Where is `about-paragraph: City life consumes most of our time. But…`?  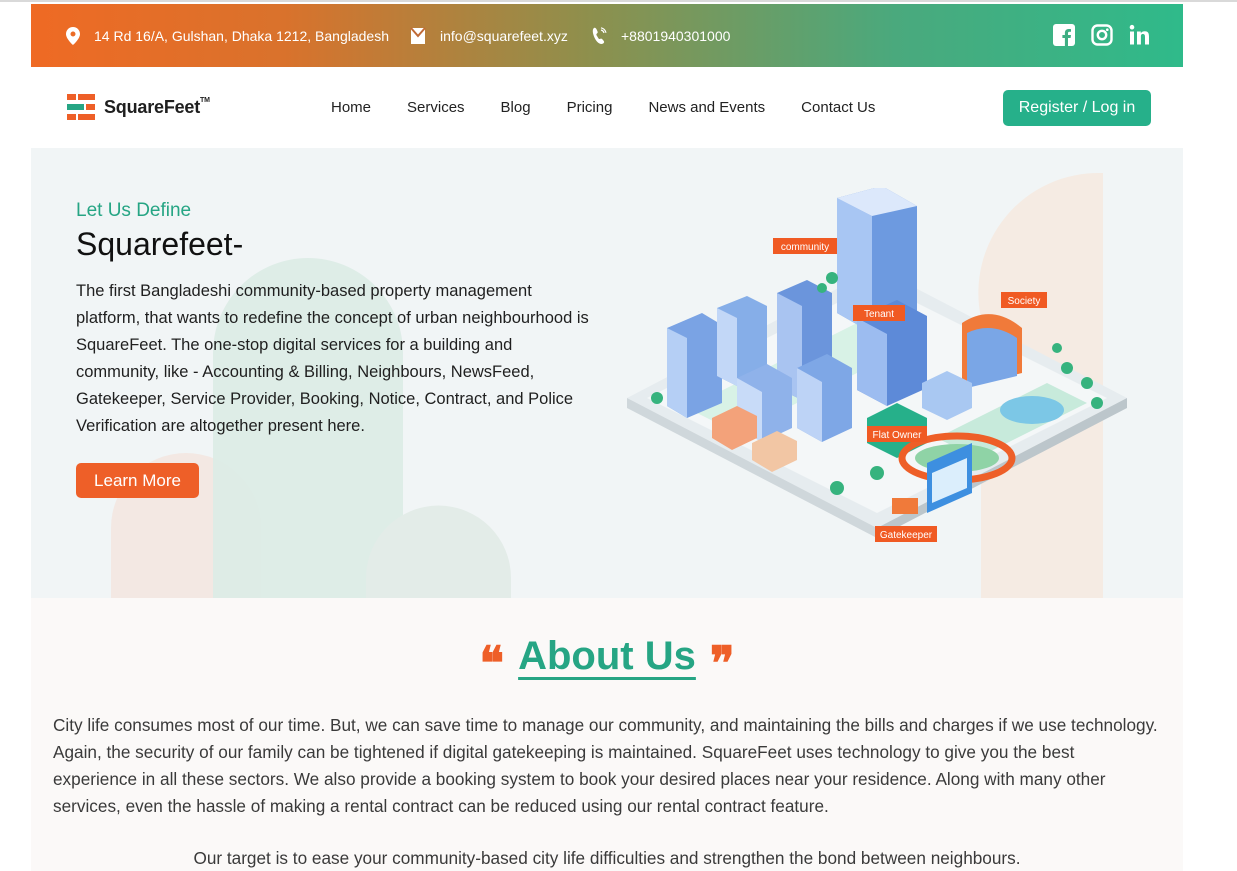
about-paragraph: City life consumes most of our time. But… is located at coordinates (605, 765).